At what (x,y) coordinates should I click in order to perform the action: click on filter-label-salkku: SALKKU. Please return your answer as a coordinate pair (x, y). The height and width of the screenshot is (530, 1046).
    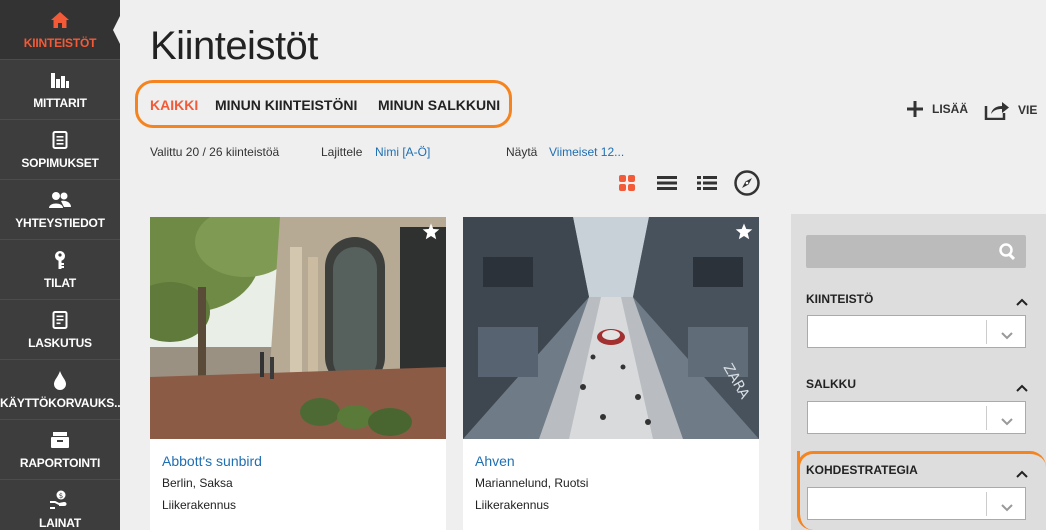
    Looking at the image, I should click on (831, 384).